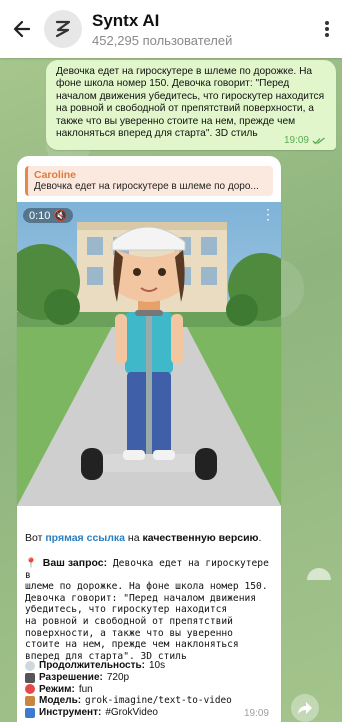 Image resolution: width=342 pixels, height=722 pixels. Describe the element at coordinates (129, 633) in the screenshot. I see `request-line-5: поверхности, а также что вы уверенно` at that location.